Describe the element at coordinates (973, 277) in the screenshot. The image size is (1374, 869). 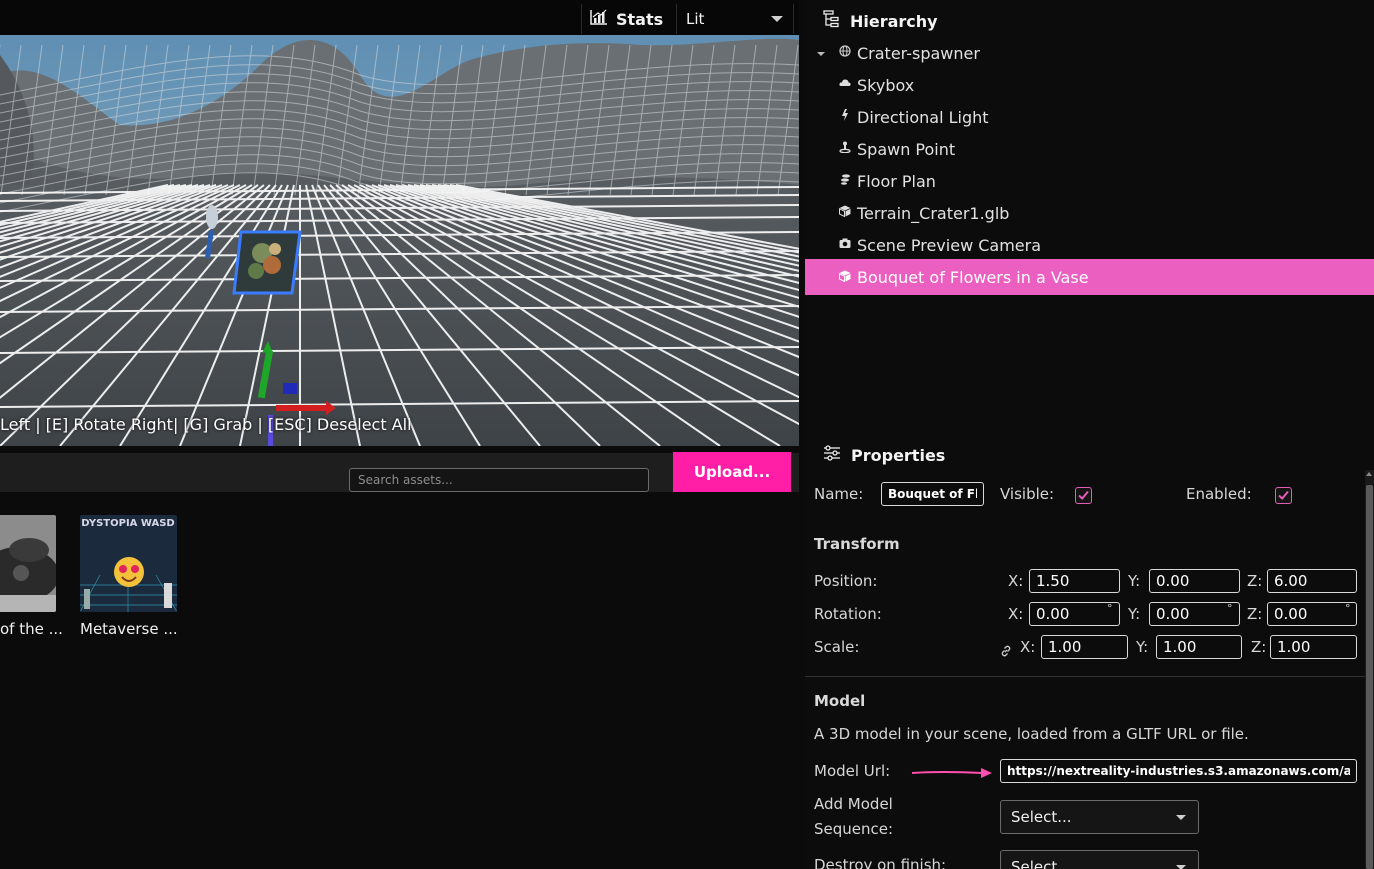
I see `hierarchy-item-label: Bouquet of Flowers in a Vase` at that location.